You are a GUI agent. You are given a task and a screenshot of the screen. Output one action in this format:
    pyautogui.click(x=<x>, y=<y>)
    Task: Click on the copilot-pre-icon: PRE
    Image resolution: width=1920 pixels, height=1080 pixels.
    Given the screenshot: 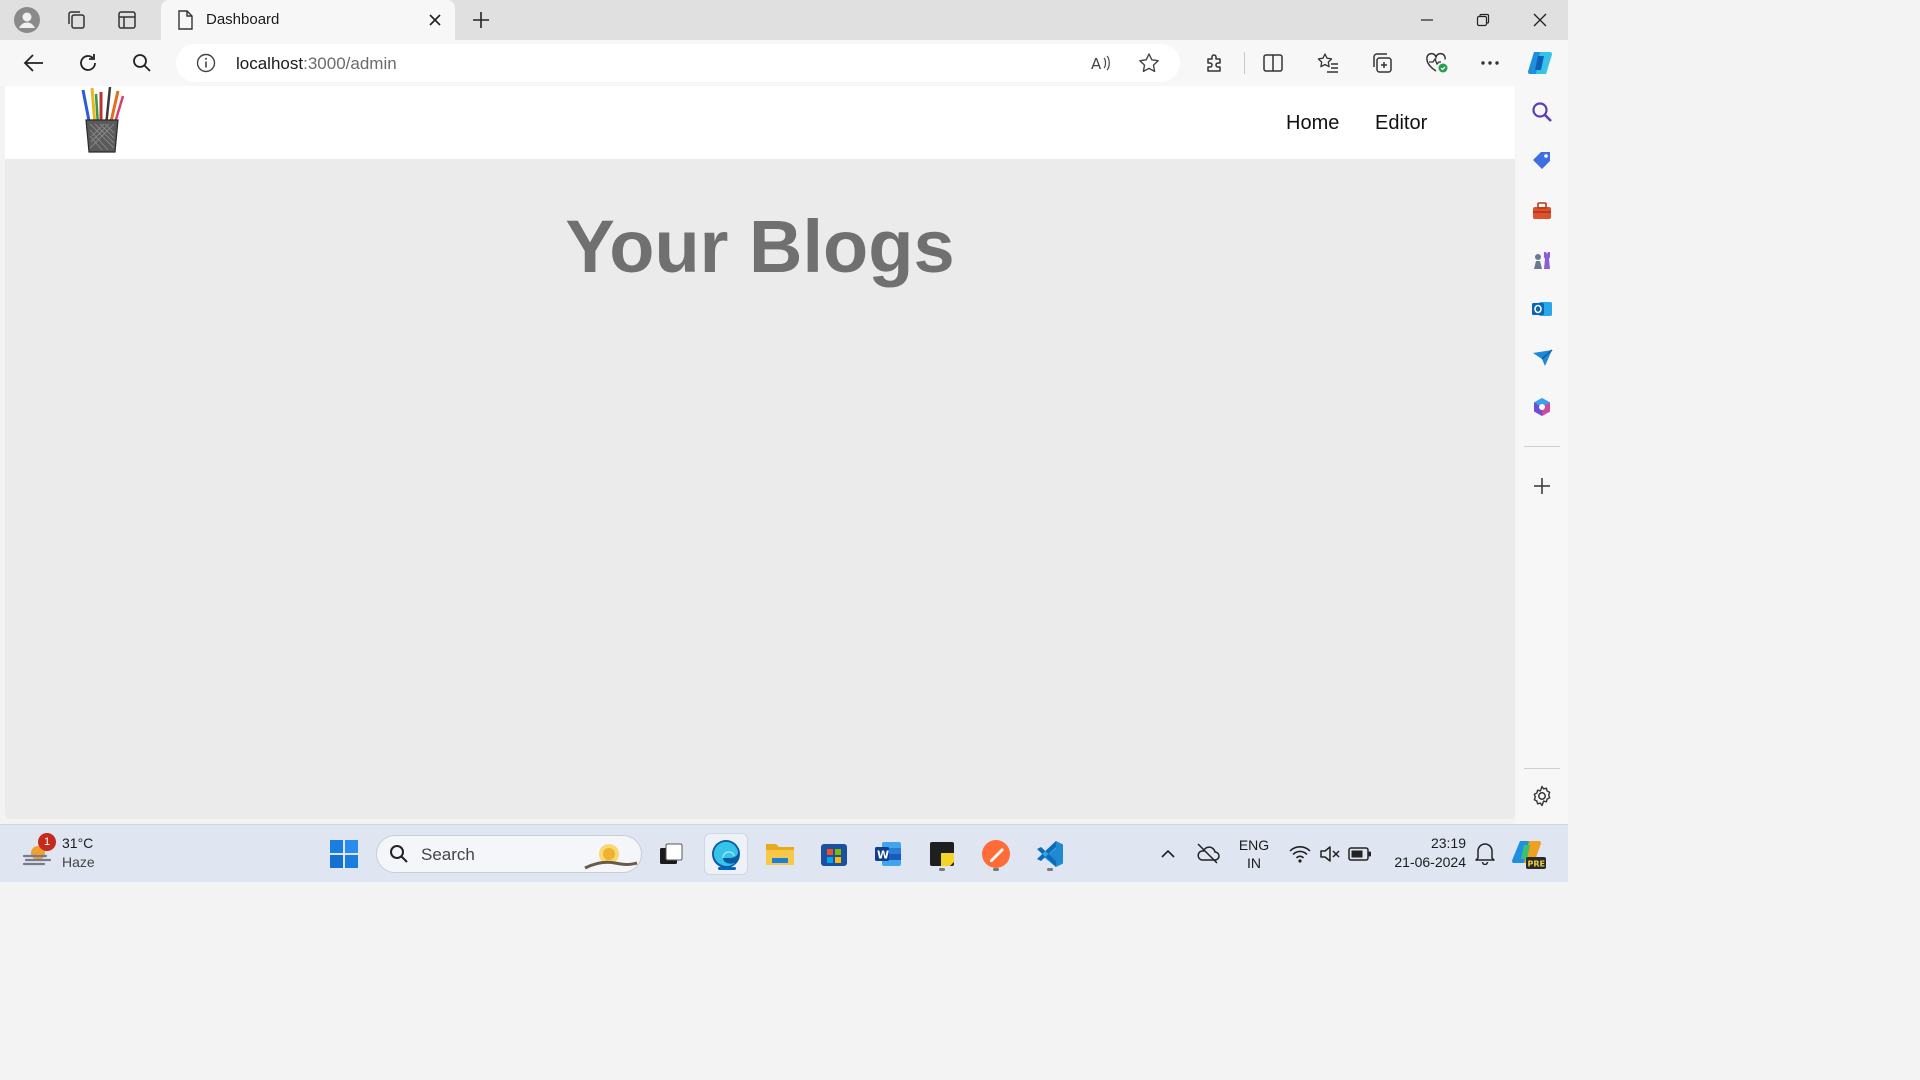 What is the action you would take?
    pyautogui.click(x=1528, y=854)
    